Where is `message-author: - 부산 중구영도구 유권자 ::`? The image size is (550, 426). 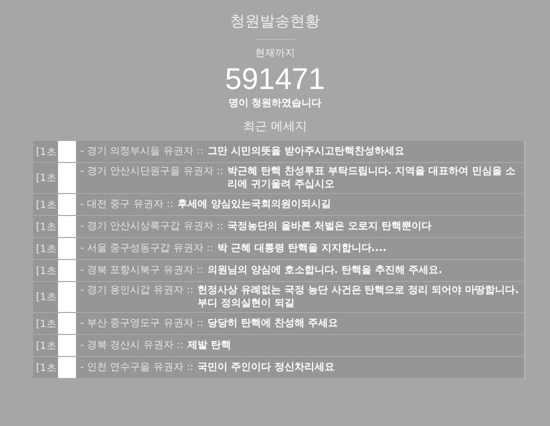 message-author: - 부산 중구영도구 유권자 :: is located at coordinates (142, 323).